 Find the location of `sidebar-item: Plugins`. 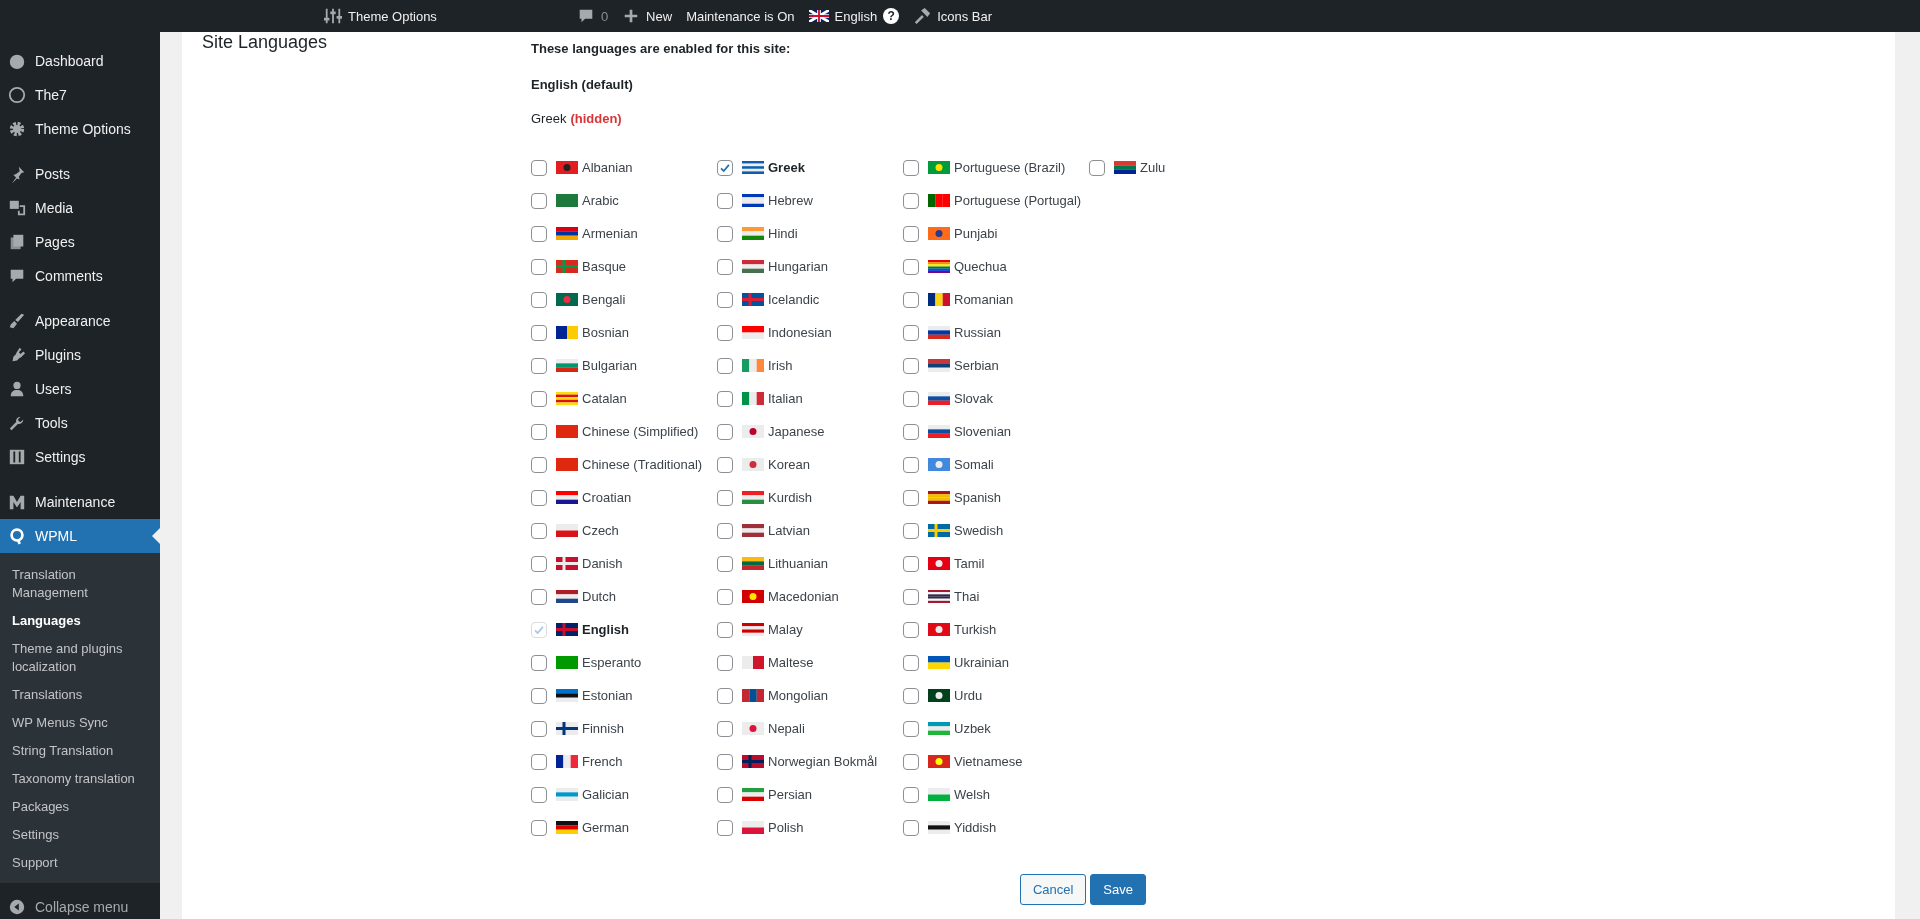

sidebar-item: Plugins is located at coordinates (80, 355).